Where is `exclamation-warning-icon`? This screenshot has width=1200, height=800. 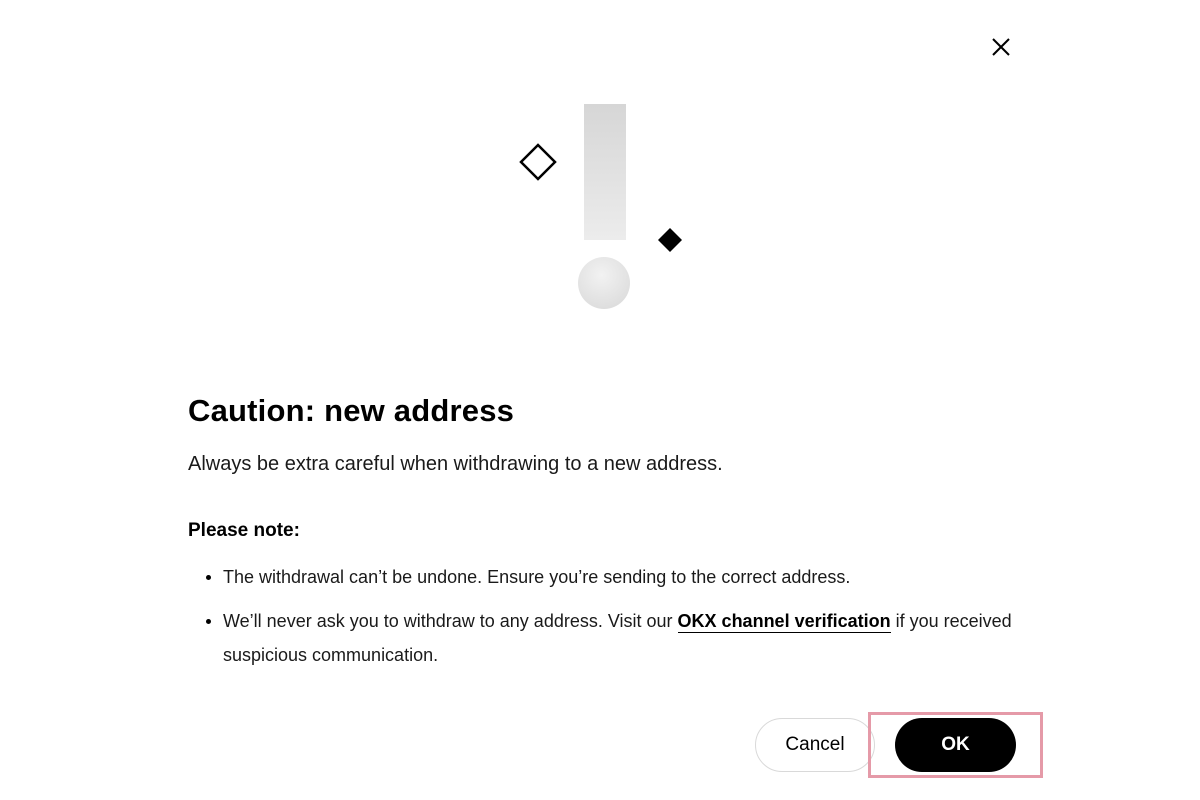 exclamation-warning-icon is located at coordinates (600, 206).